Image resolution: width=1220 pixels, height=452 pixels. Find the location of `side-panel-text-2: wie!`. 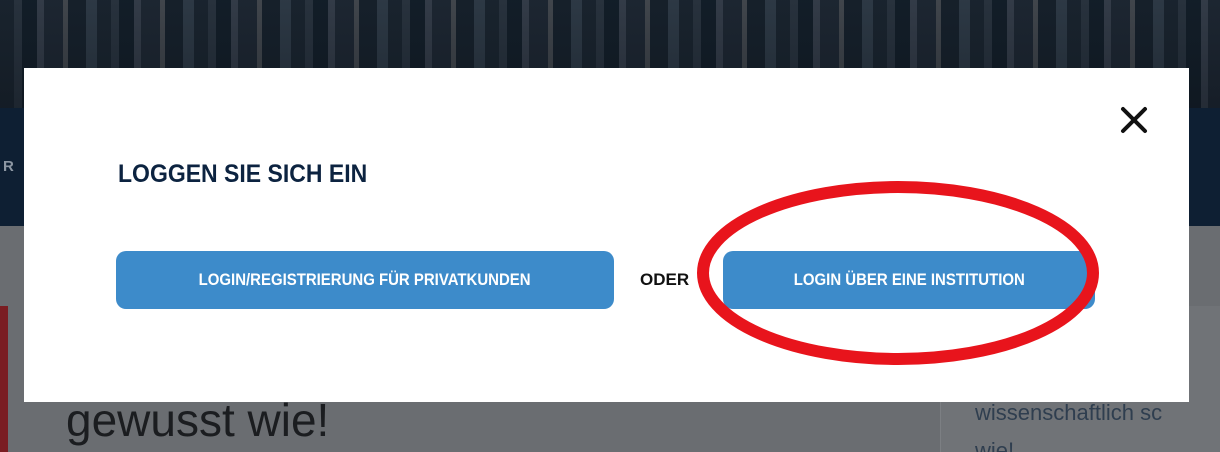

side-panel-text-2: wie! is located at coordinates (995, 445).